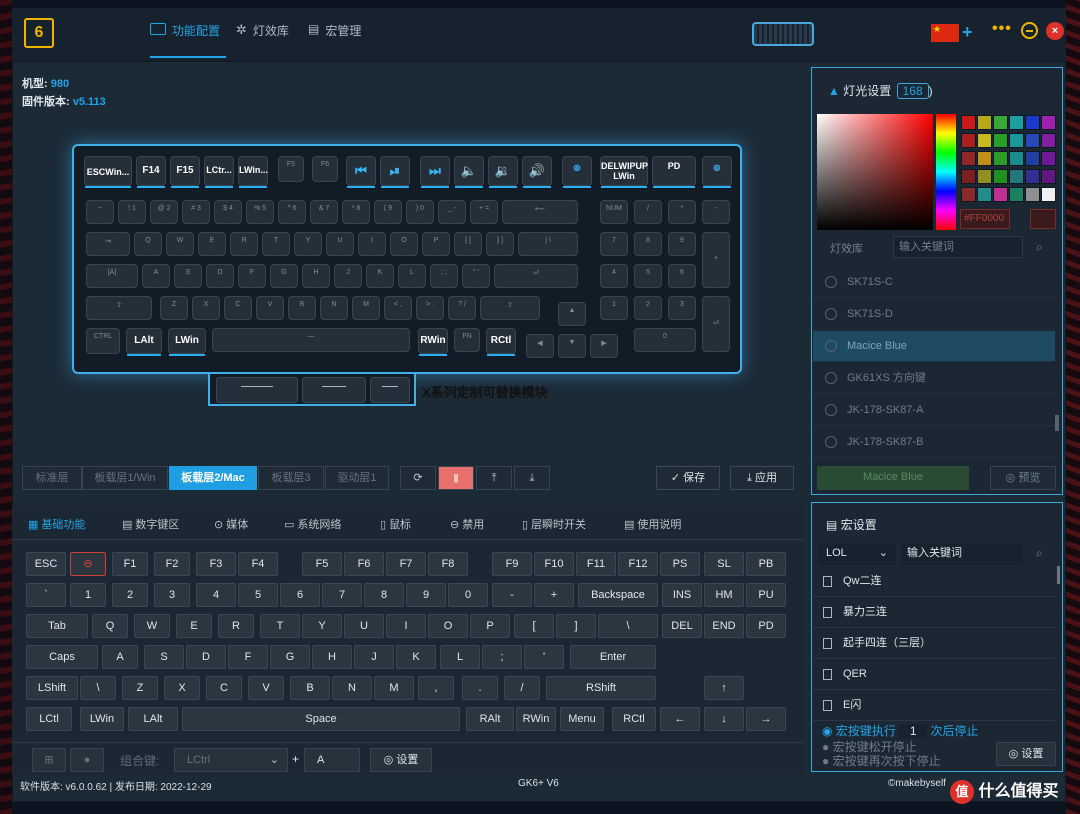 Image resolution: width=1080 pixels, height=814 pixels. I want to click on macro-item: E闪, so click(934, 705).